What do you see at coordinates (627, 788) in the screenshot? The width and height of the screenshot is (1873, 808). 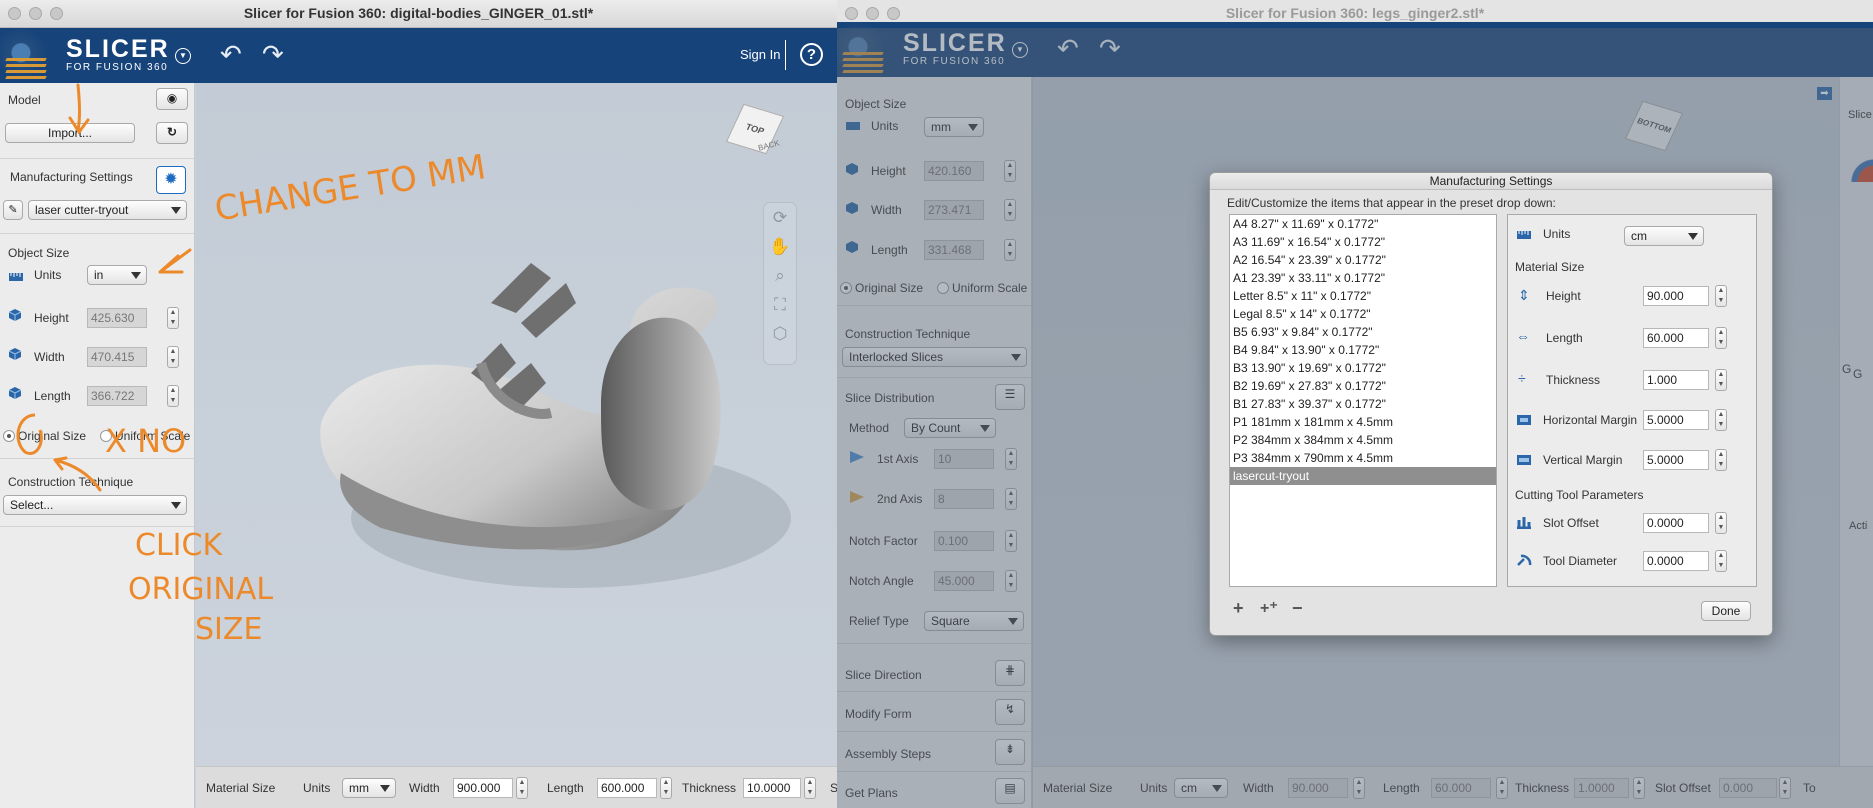 I see `bottom-length-field: 600.000` at bounding box center [627, 788].